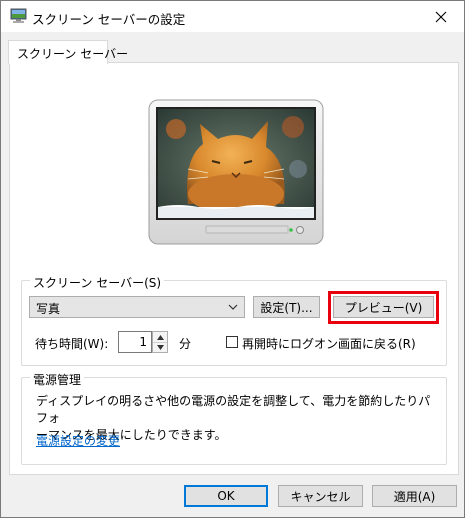  Describe the element at coordinates (160, 337) in the screenshot. I see `chevron-up-icon` at that location.